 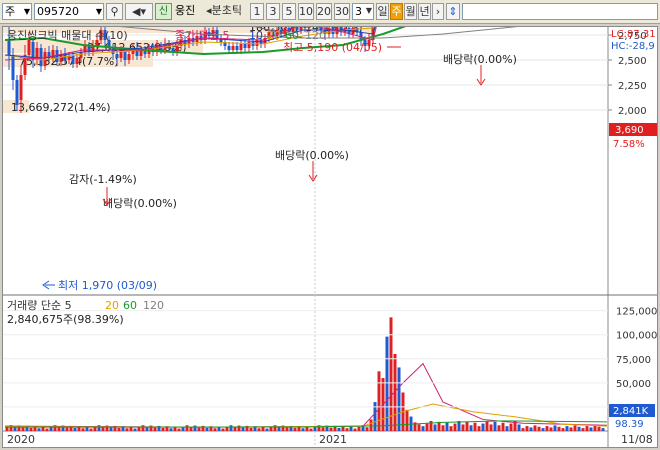 What do you see at coordinates (453, 11) in the screenshot?
I see `scroll-updown-button: ⇕` at bounding box center [453, 11].